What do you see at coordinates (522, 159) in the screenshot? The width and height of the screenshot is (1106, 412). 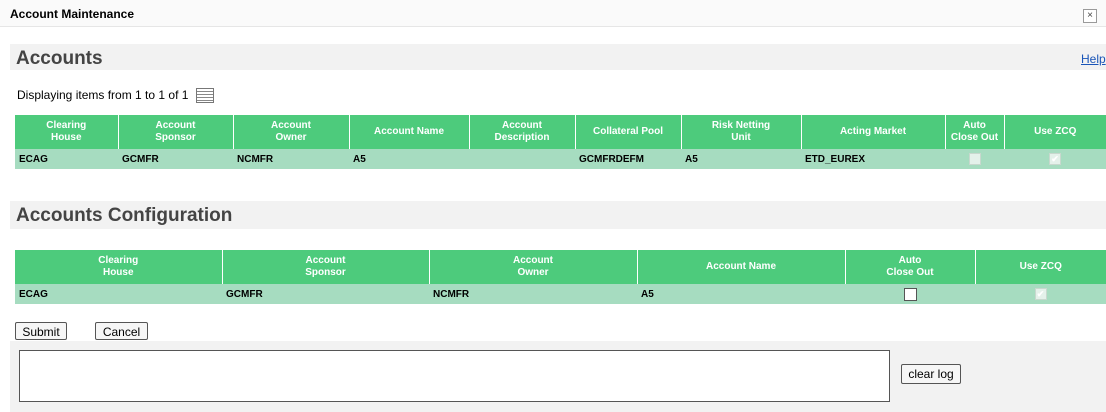 I see `cell-account-description` at bounding box center [522, 159].